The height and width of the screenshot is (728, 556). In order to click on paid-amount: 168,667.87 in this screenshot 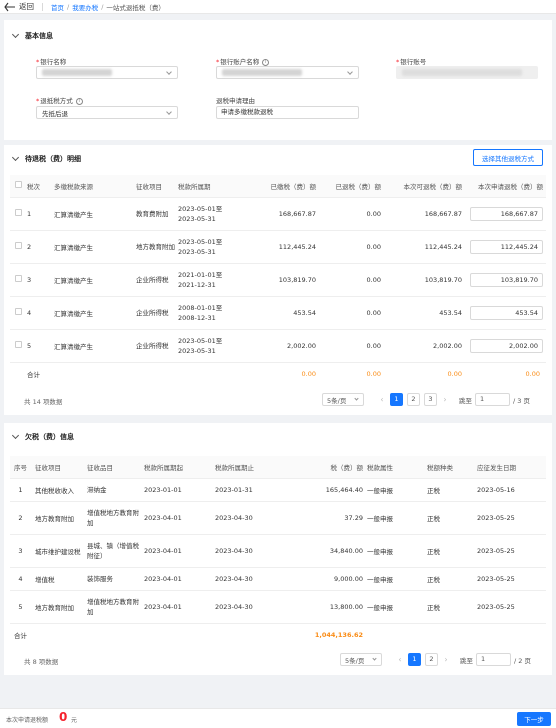, I will do `click(282, 213)`.